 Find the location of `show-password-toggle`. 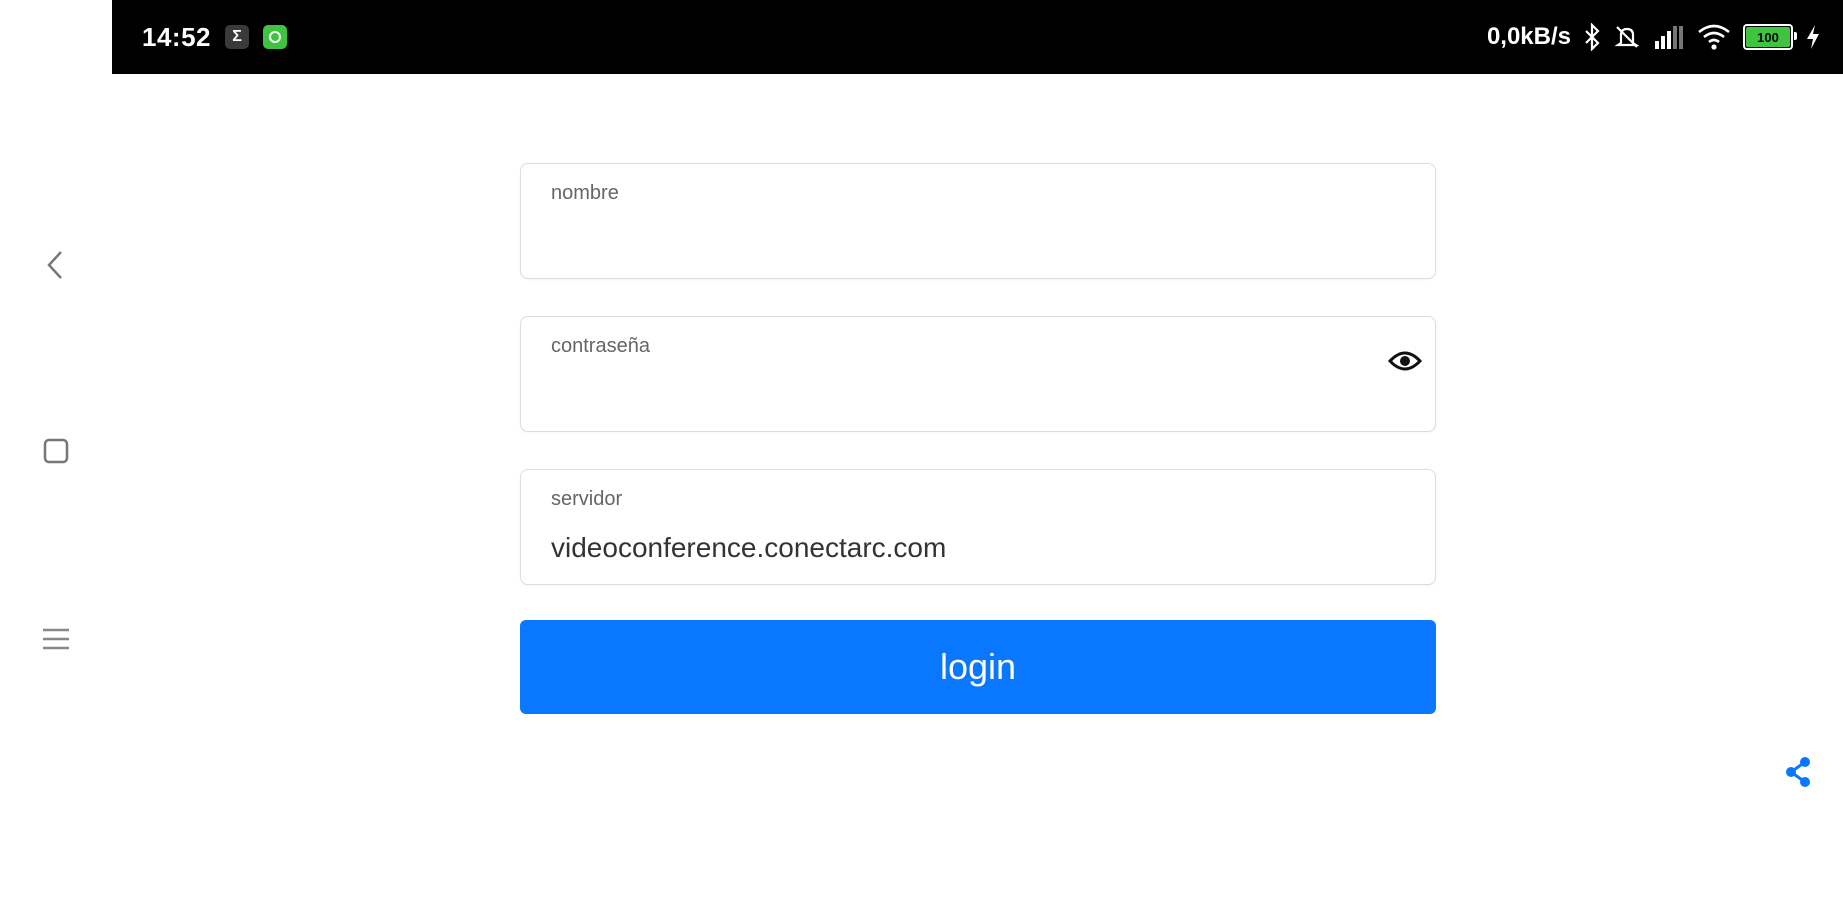

show-password-toggle is located at coordinates (1405, 361).